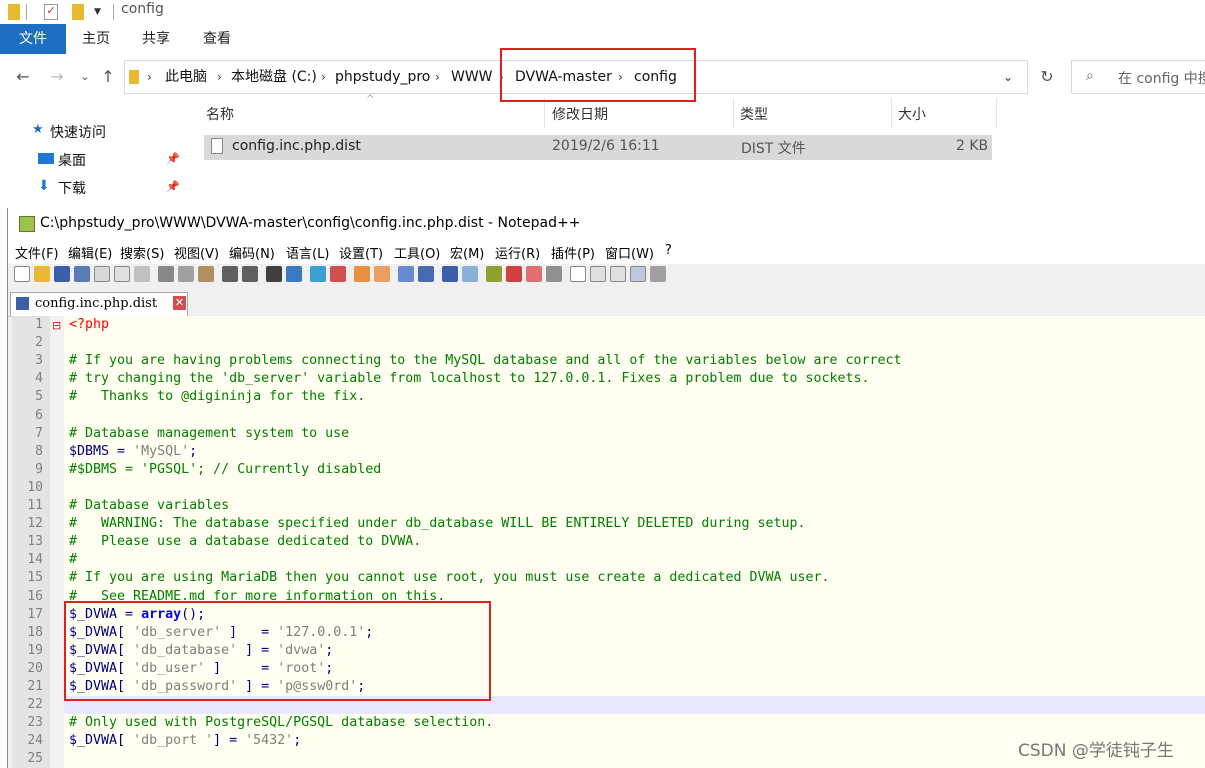 This screenshot has width=1205, height=768. Describe the element at coordinates (668, 250) in the screenshot. I see `menu-help: ?` at that location.